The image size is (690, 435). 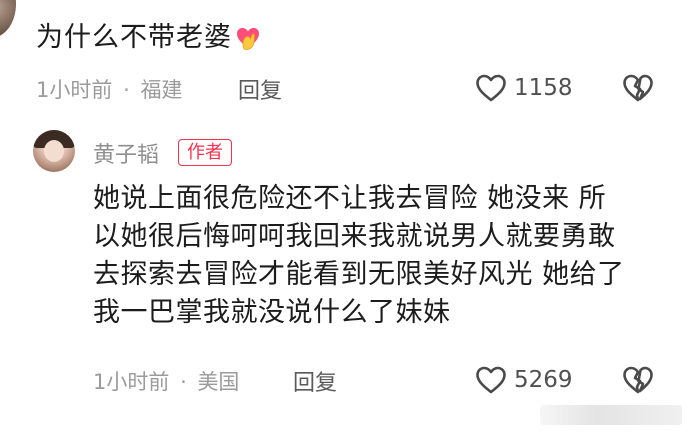 I want to click on like-count: 5269, so click(x=543, y=380).